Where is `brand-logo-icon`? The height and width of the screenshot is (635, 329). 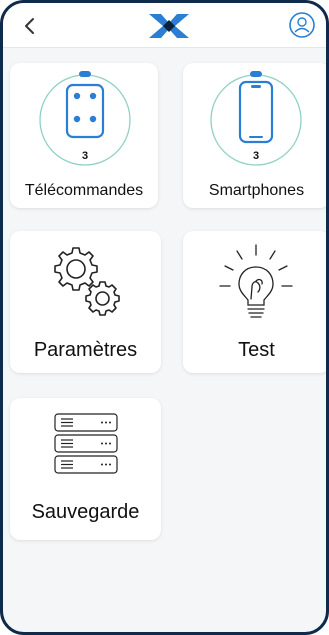 brand-logo-icon is located at coordinates (169, 26).